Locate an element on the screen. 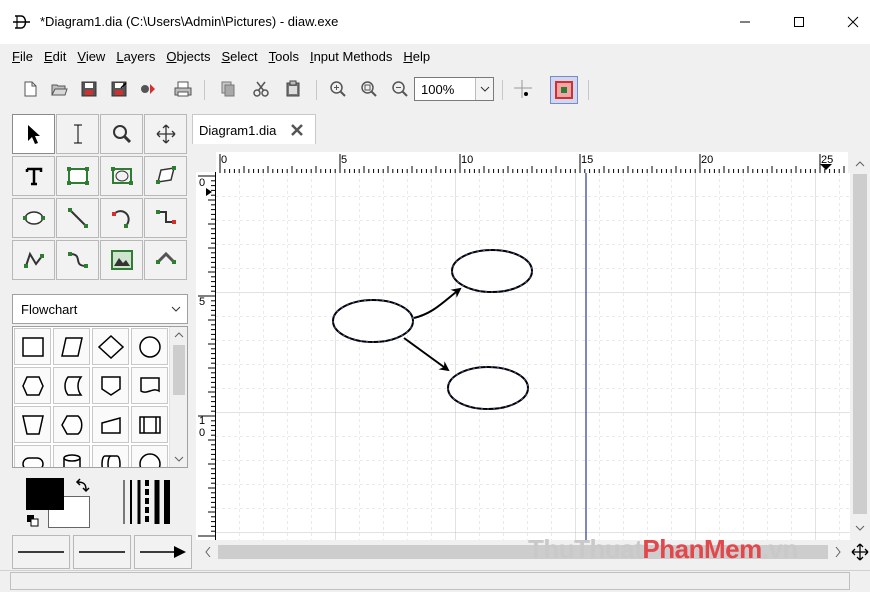 This screenshot has height=592, width=870. shape-data is located at coordinates (71, 346).